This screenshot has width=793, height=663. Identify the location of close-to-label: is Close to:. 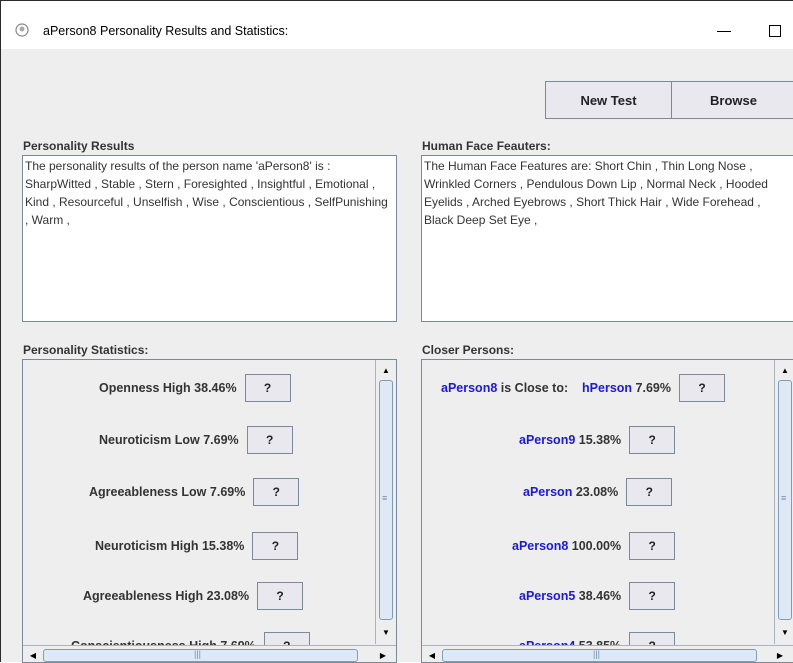
(534, 388).